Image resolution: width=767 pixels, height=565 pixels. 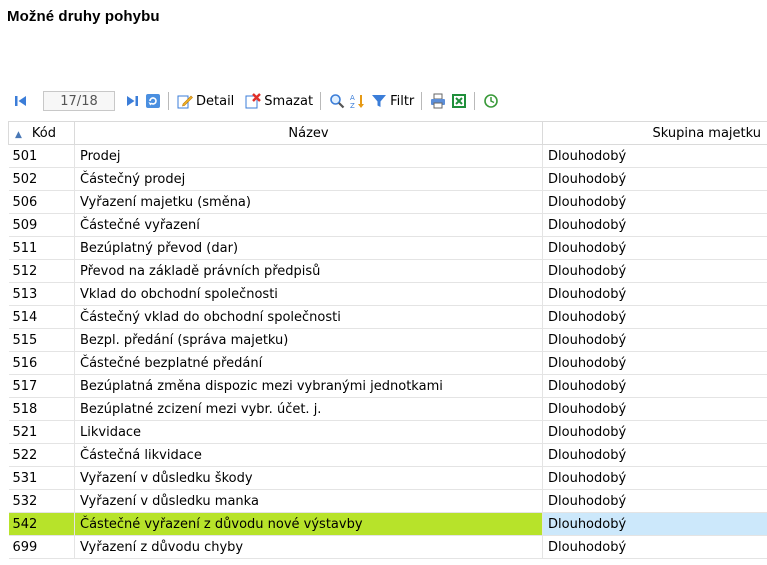 I want to click on page-indicator: 17/18, so click(x=79, y=101).